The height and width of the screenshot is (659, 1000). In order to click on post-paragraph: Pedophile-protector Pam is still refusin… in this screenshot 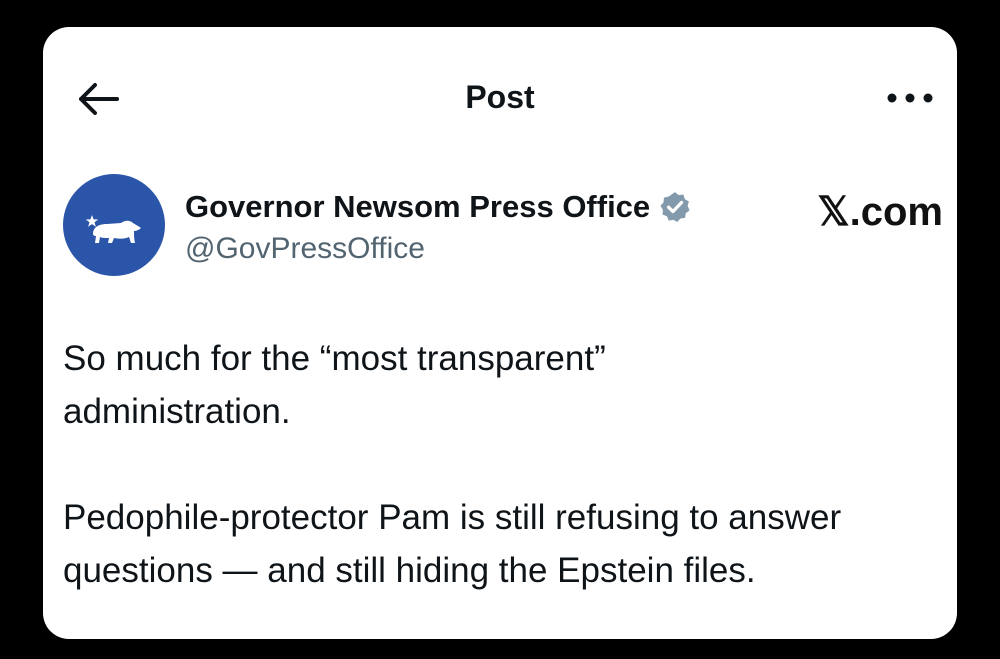, I will do `click(452, 544)`.